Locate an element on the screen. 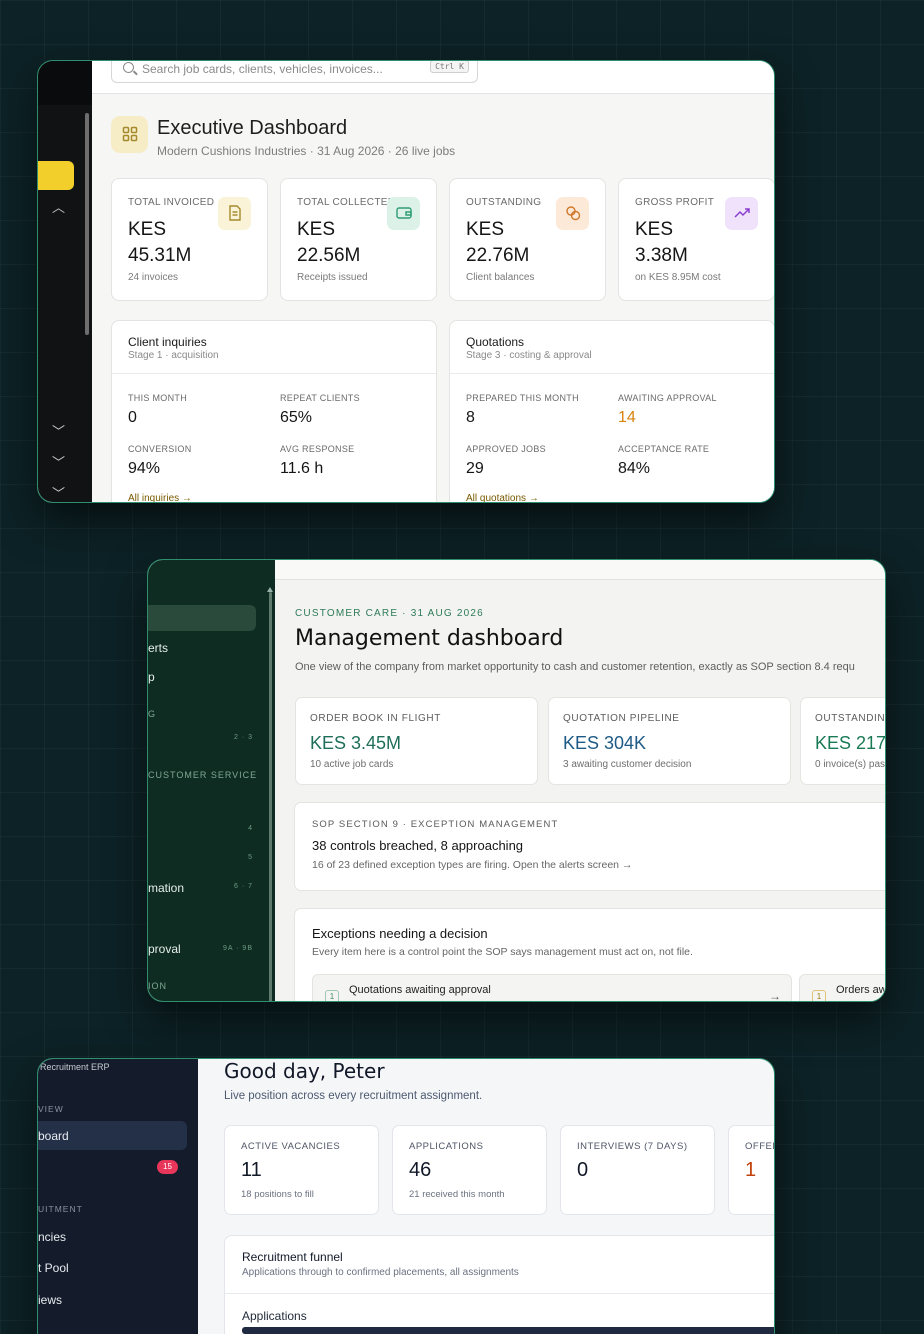 Image resolution: width=924 pixels, height=1334 pixels. metric-value: 94% is located at coordinates (144, 468).